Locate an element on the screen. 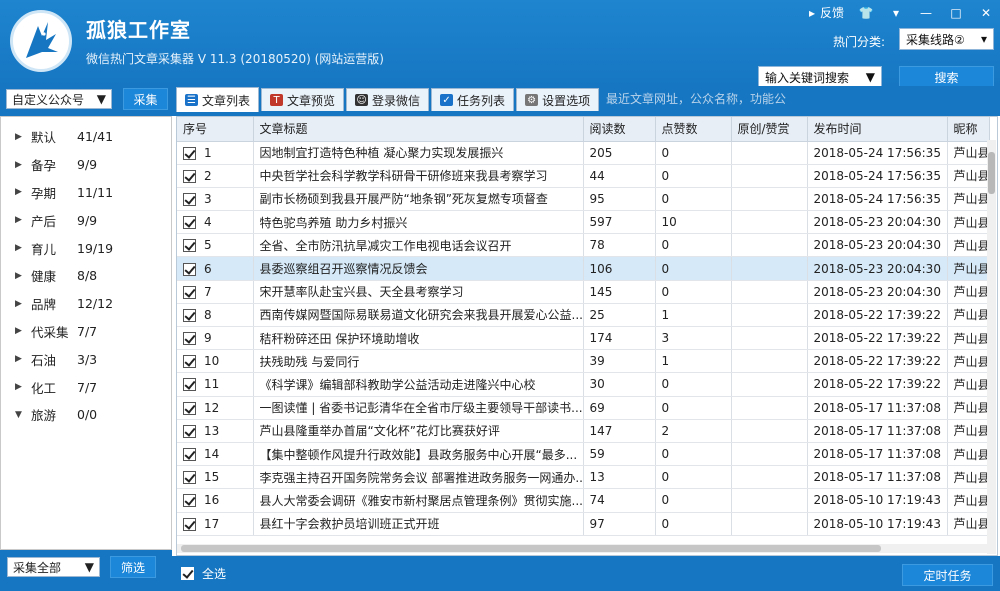  vertical-scrollbar is located at coordinates (991, 347).